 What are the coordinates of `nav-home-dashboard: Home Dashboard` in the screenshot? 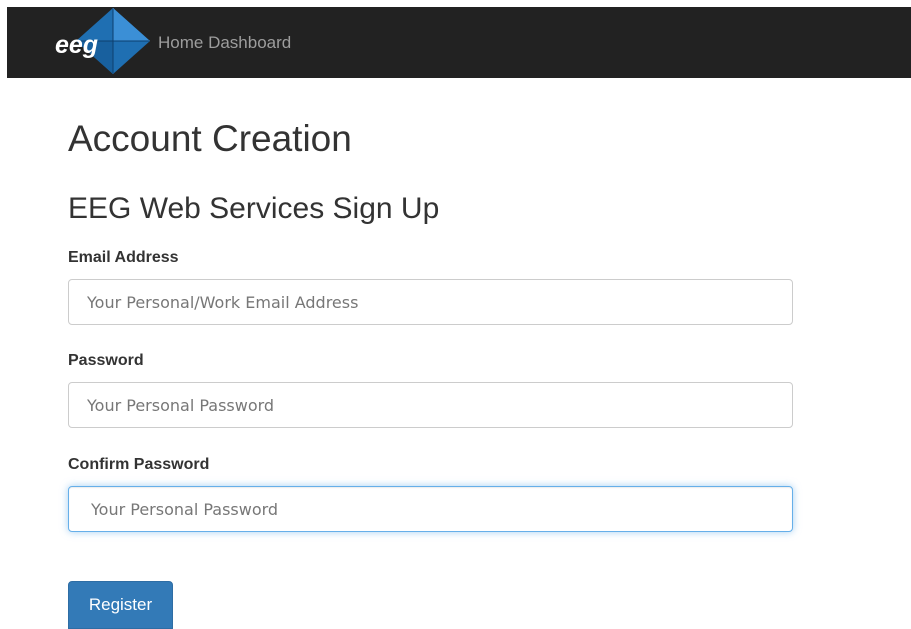 It's located at (224, 43).